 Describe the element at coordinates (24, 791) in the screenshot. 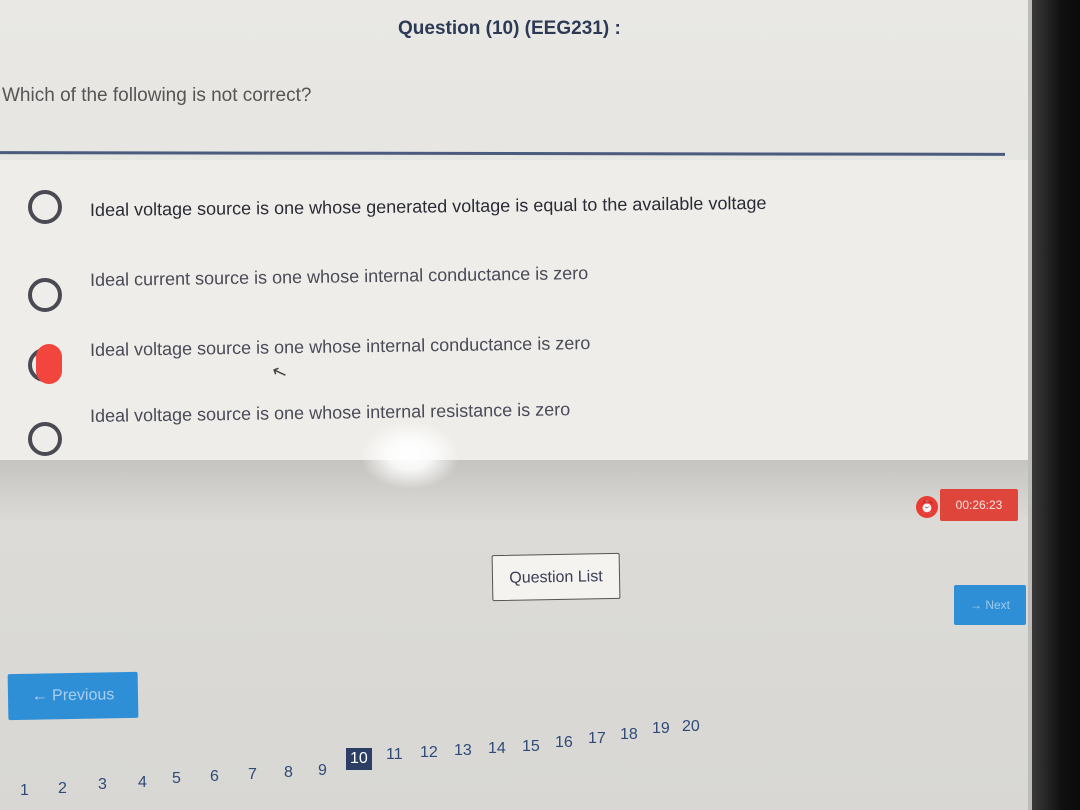

I see `page-number: 1` at that location.